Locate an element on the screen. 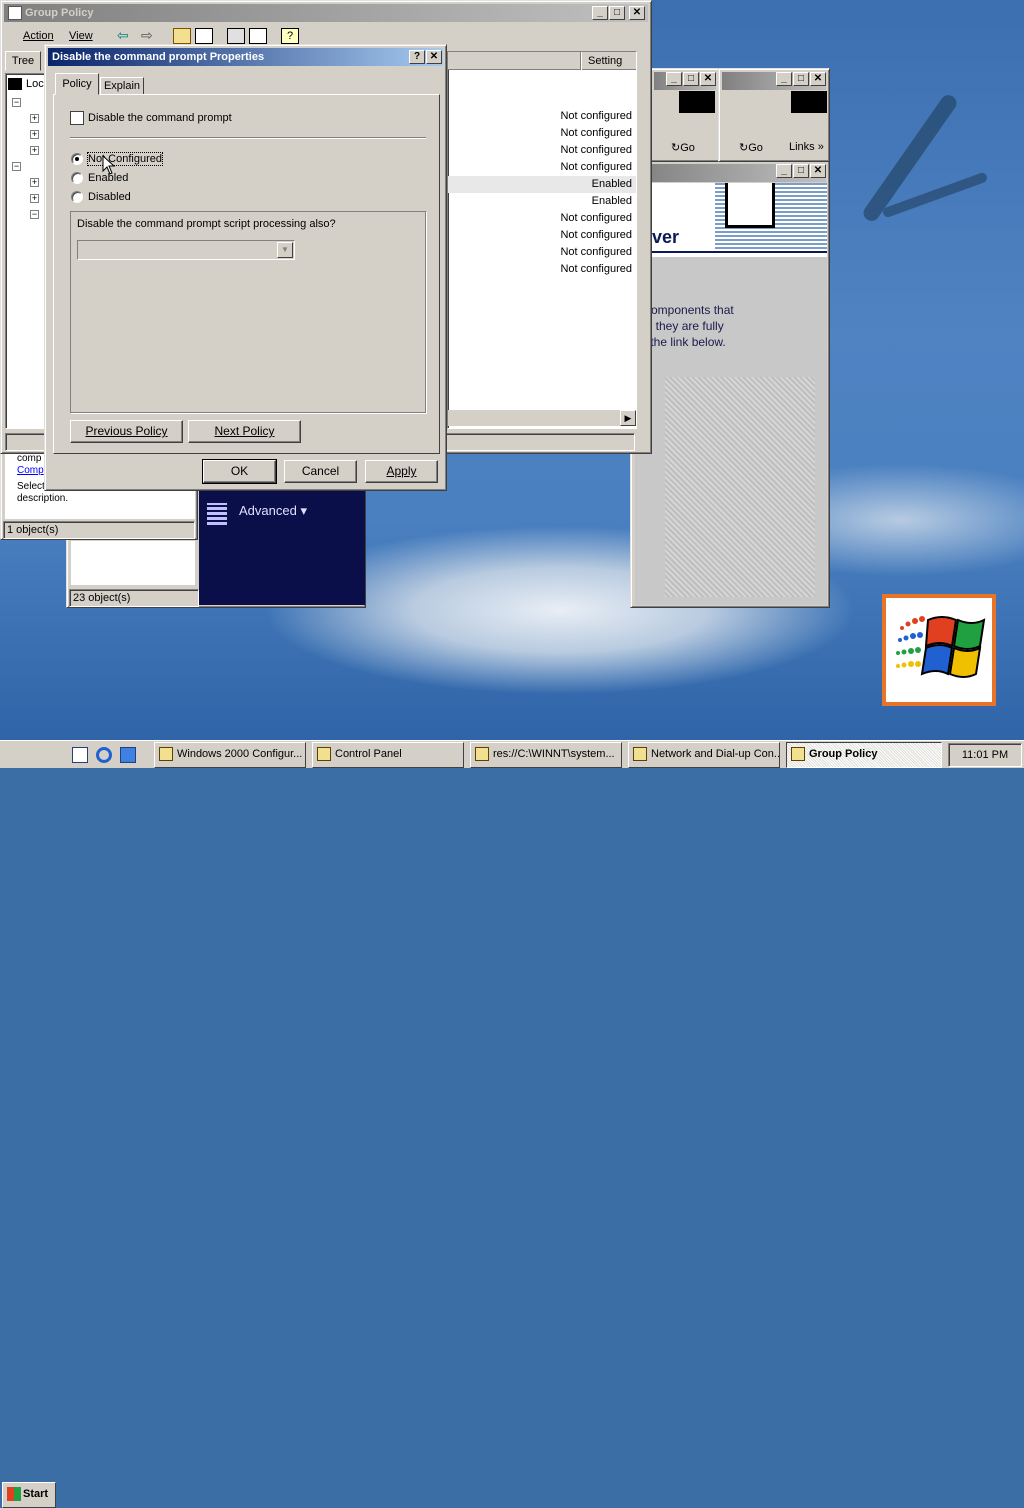  radio-disabled is located at coordinates (77, 197).